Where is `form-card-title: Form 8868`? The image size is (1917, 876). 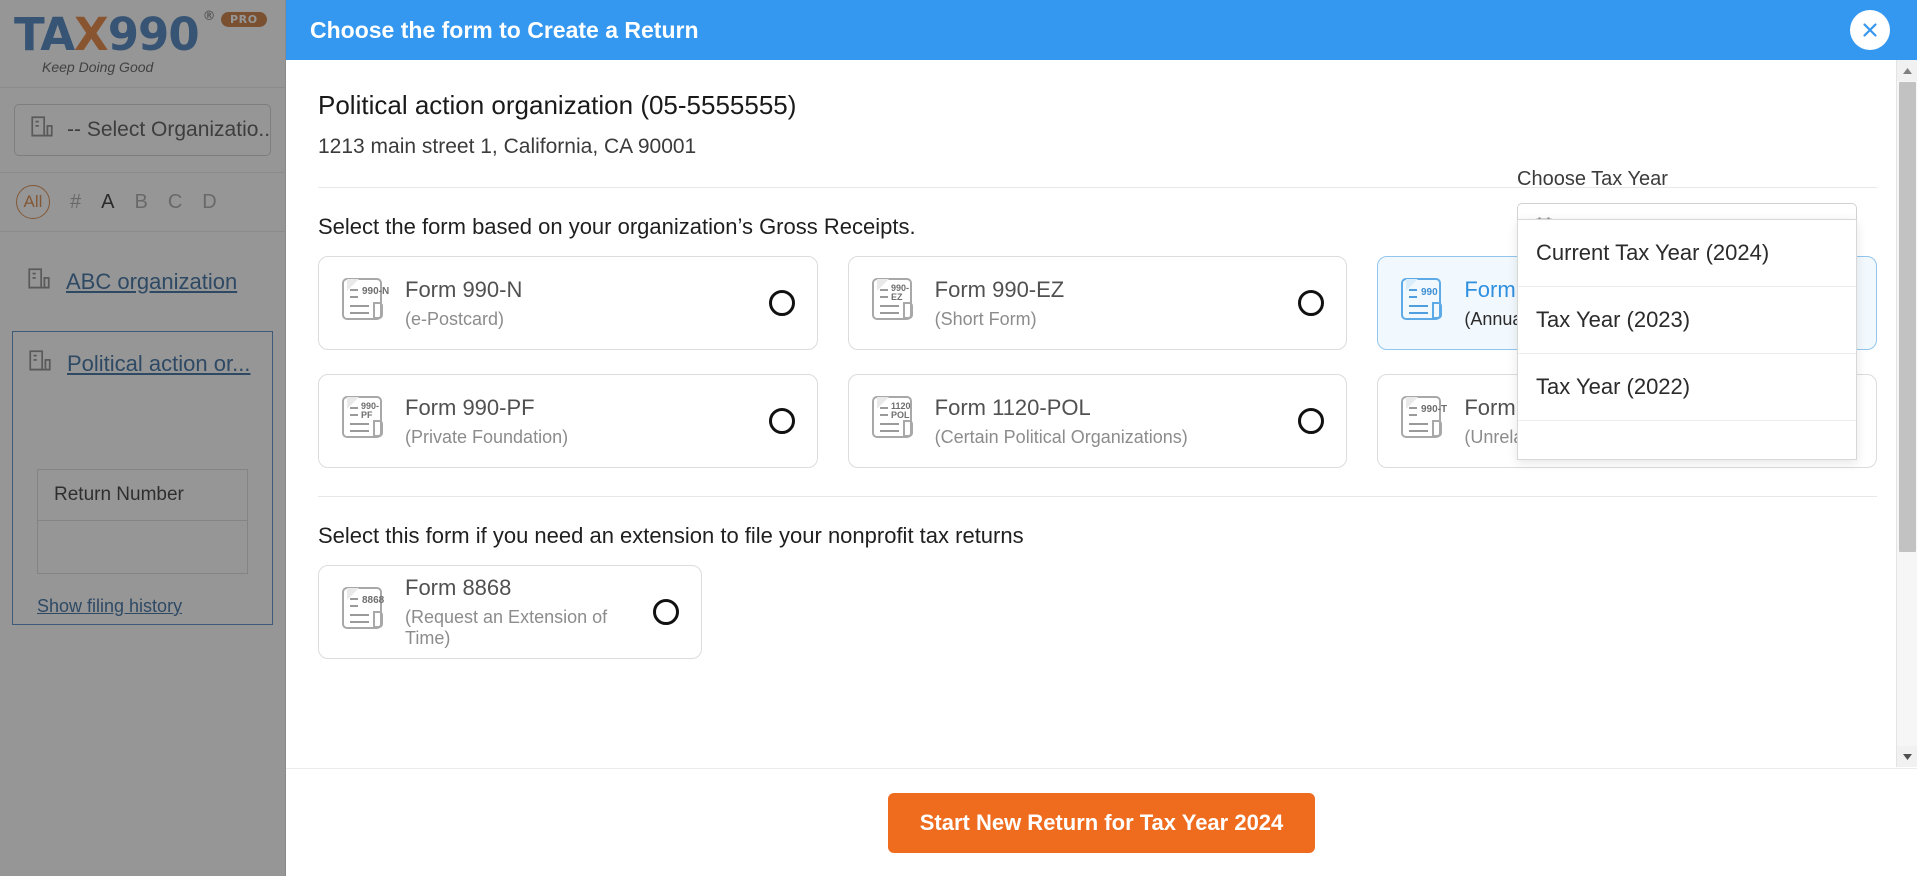 form-card-title: Form 8868 is located at coordinates (458, 587).